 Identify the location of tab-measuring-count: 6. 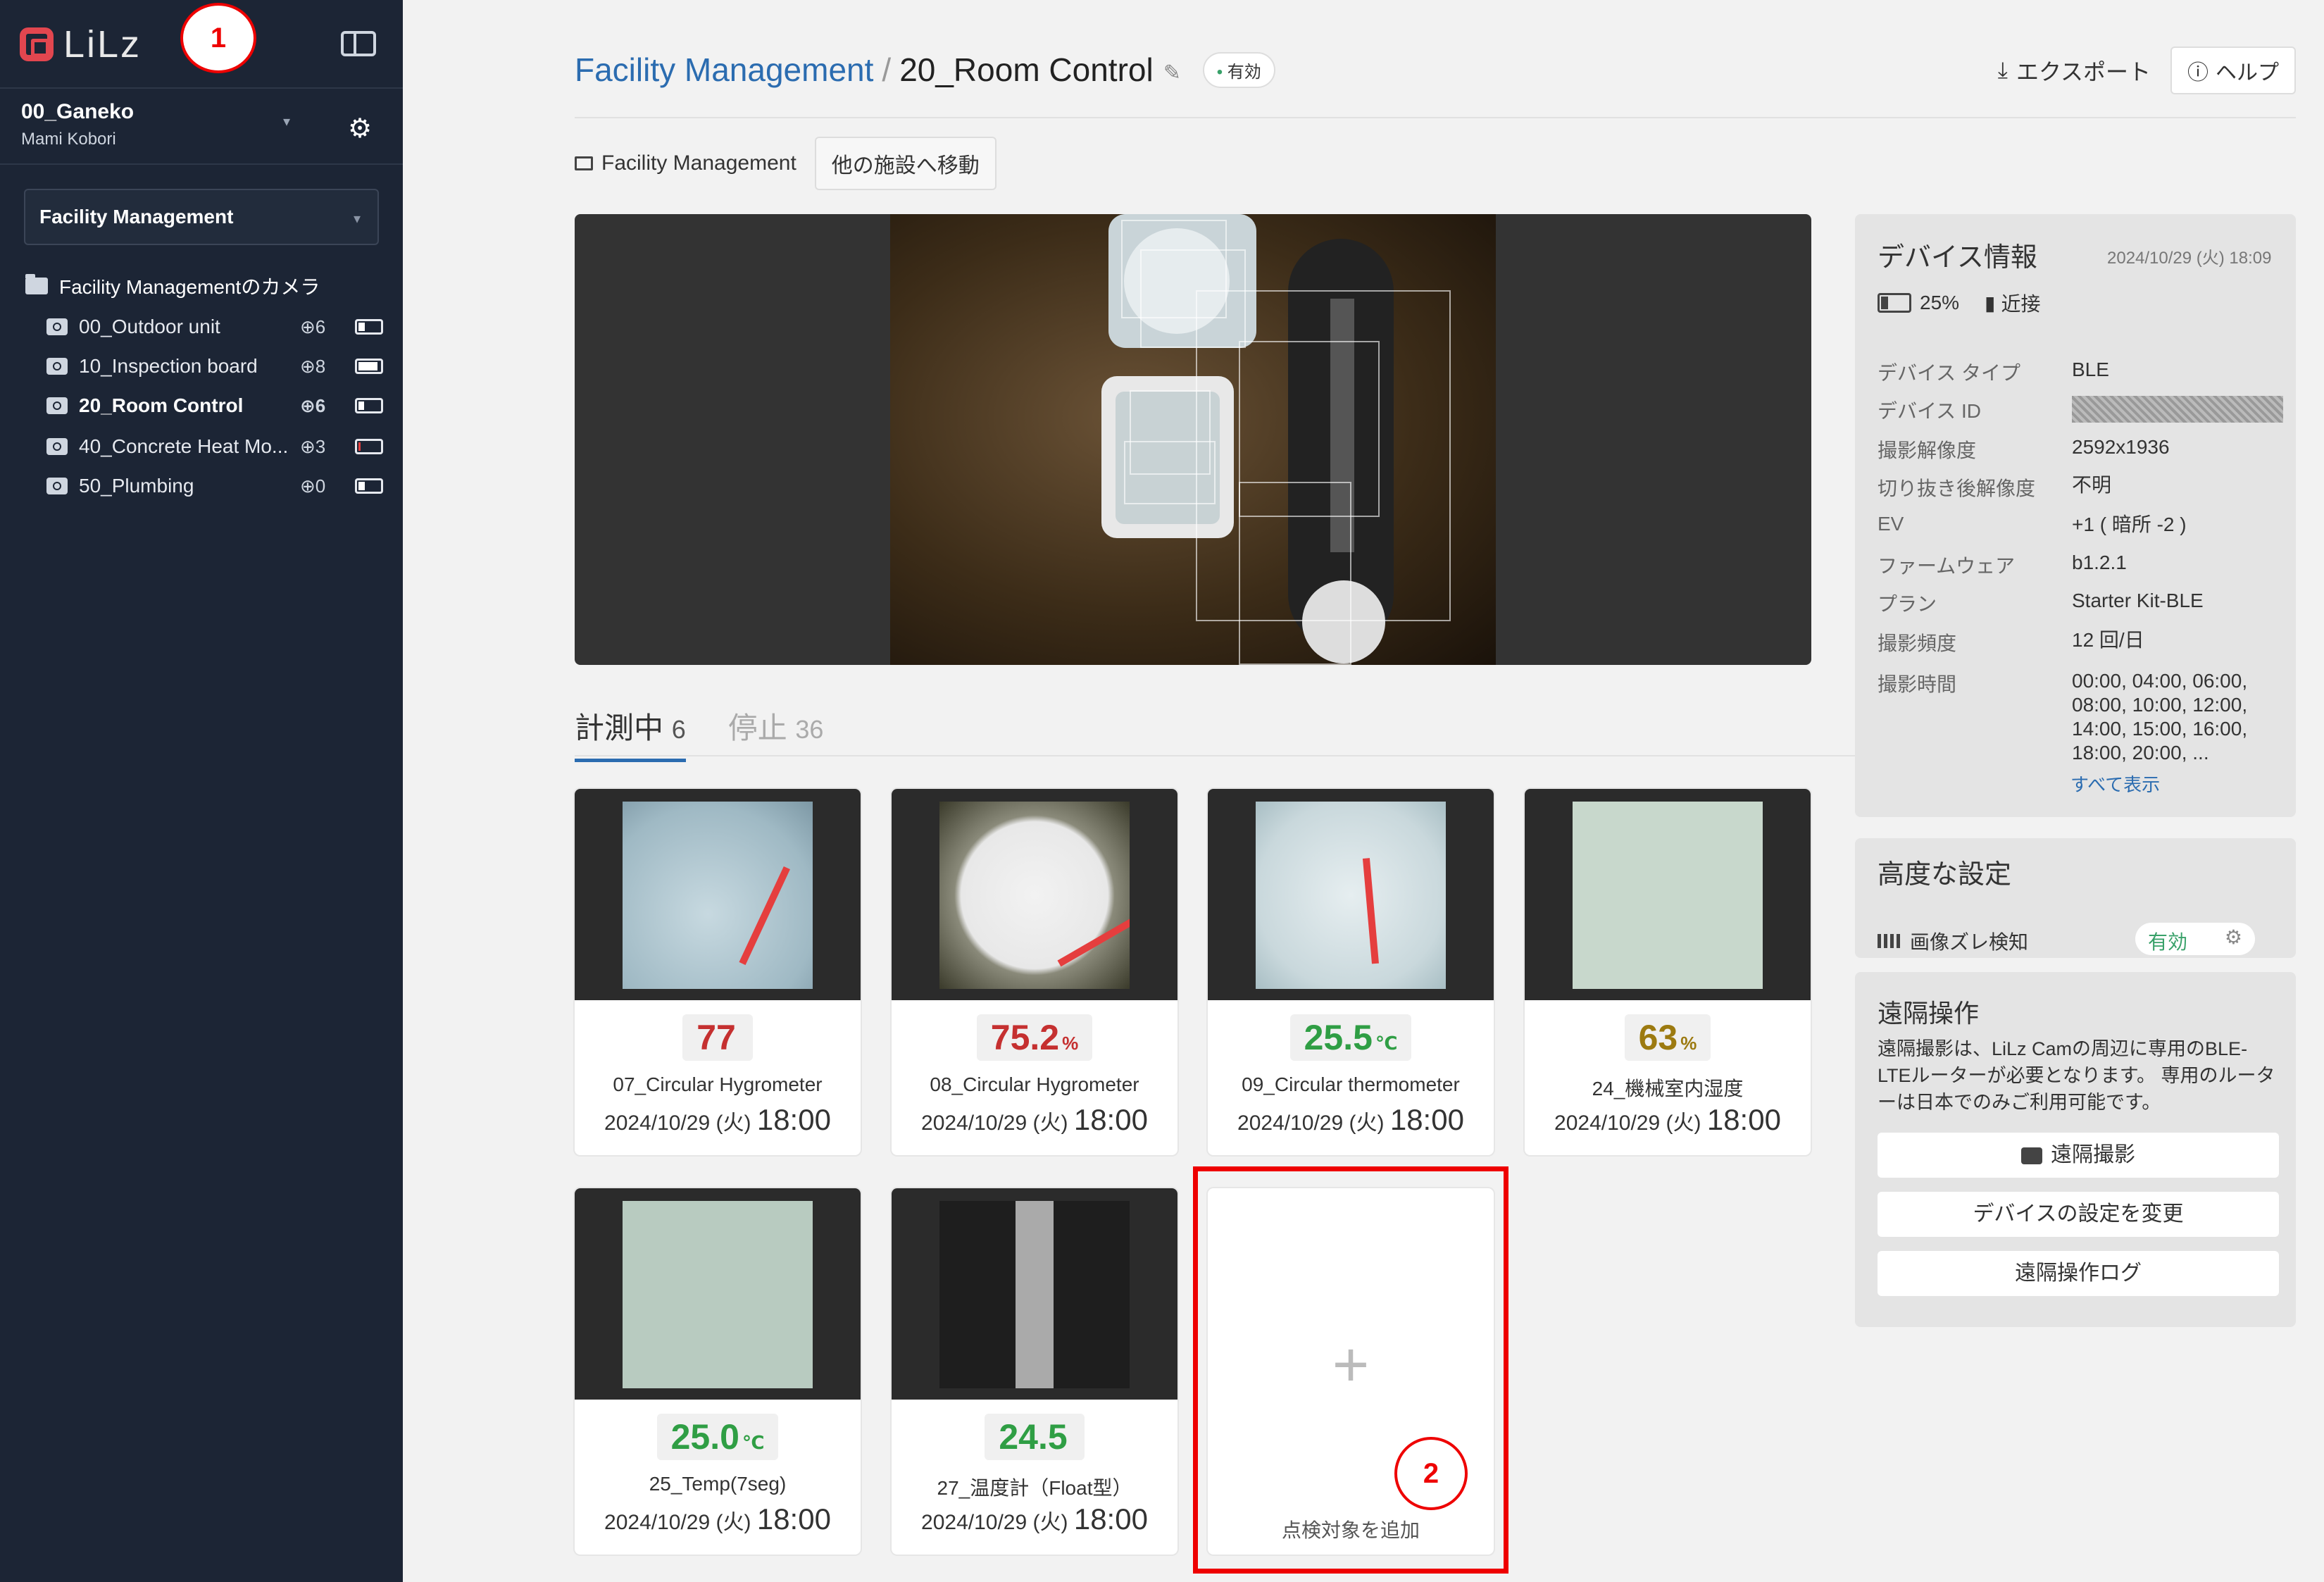
(678, 729).